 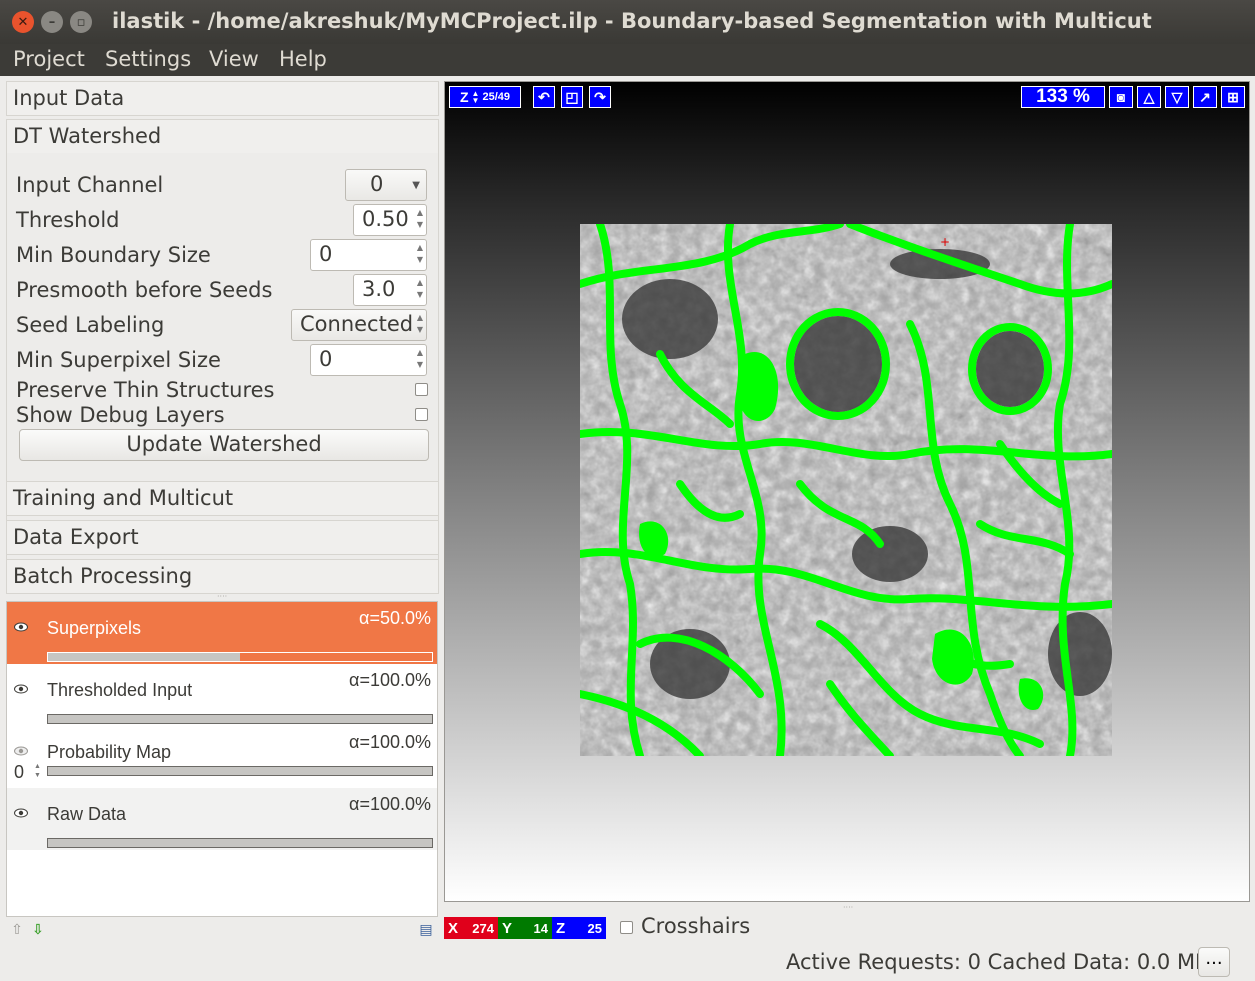 What do you see at coordinates (120, 690) in the screenshot?
I see `layer-name: Thresholded Input` at bounding box center [120, 690].